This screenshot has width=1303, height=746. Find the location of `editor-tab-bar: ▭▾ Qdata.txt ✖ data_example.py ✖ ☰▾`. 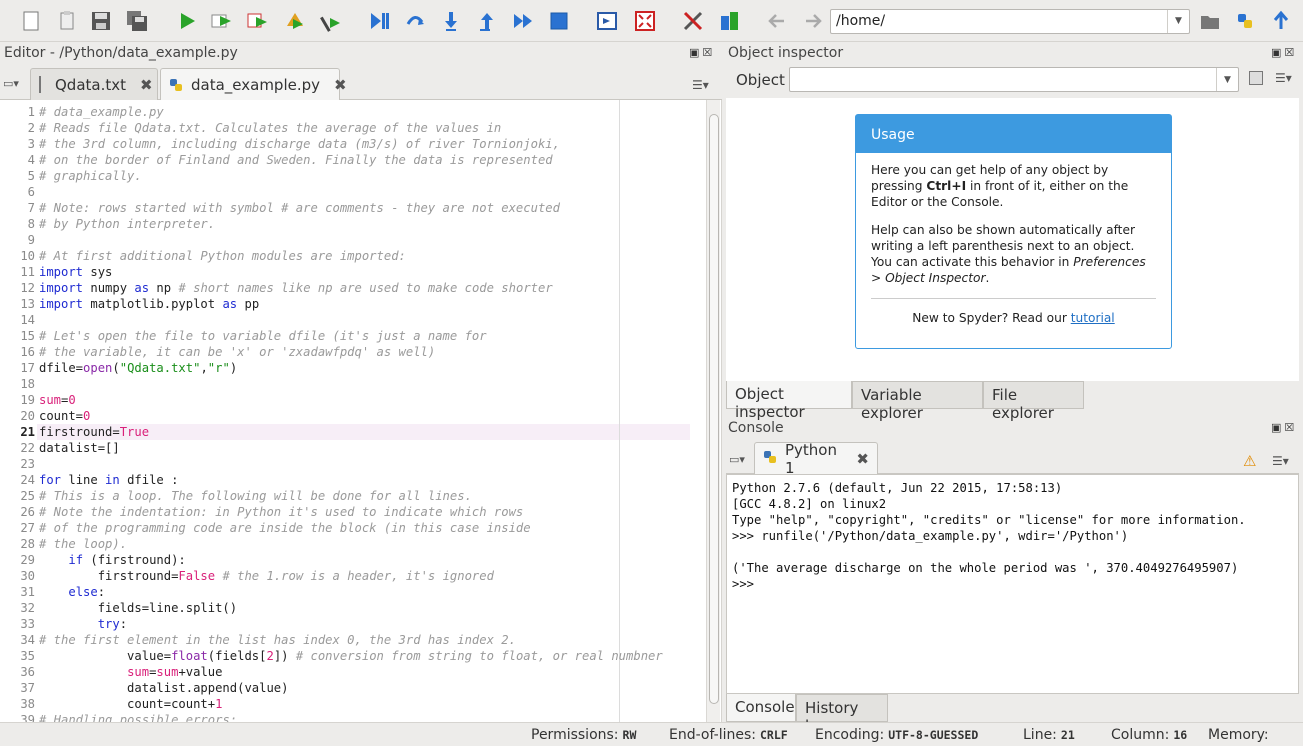

editor-tab-bar: ▭▾ Qdata.txt ✖ data_example.py ✖ ☰▾ is located at coordinates (361, 82).